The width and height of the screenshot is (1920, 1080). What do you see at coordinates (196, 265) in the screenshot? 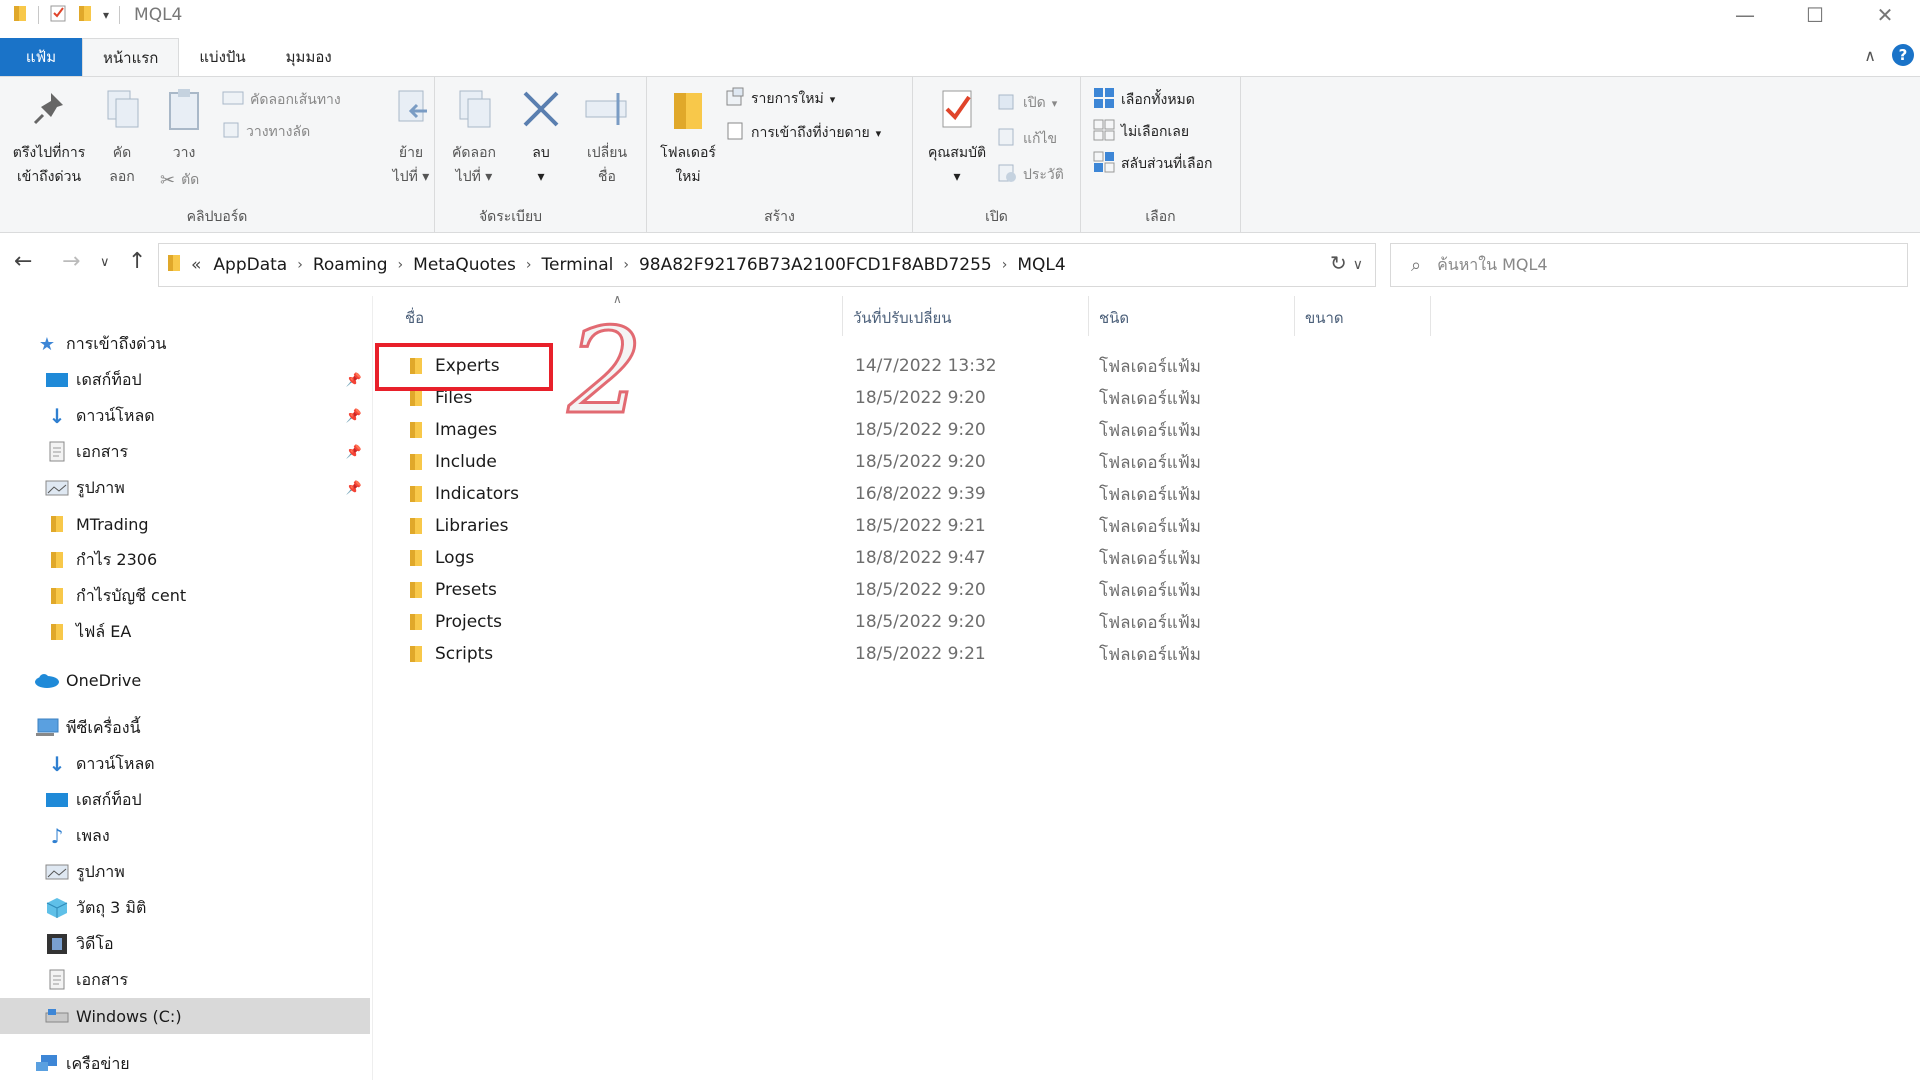
I see `breadcrumb-overflow: «` at bounding box center [196, 265].